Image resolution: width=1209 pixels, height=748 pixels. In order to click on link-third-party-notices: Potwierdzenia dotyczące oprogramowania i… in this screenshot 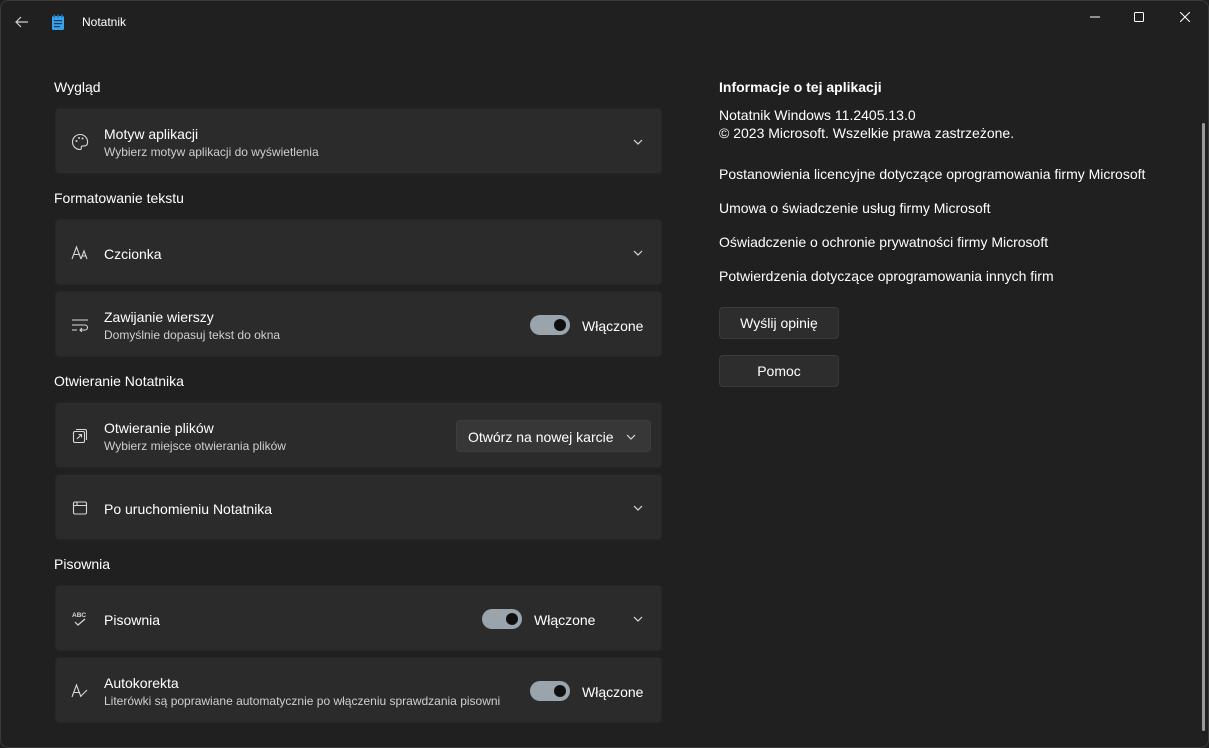, I will do `click(886, 276)`.